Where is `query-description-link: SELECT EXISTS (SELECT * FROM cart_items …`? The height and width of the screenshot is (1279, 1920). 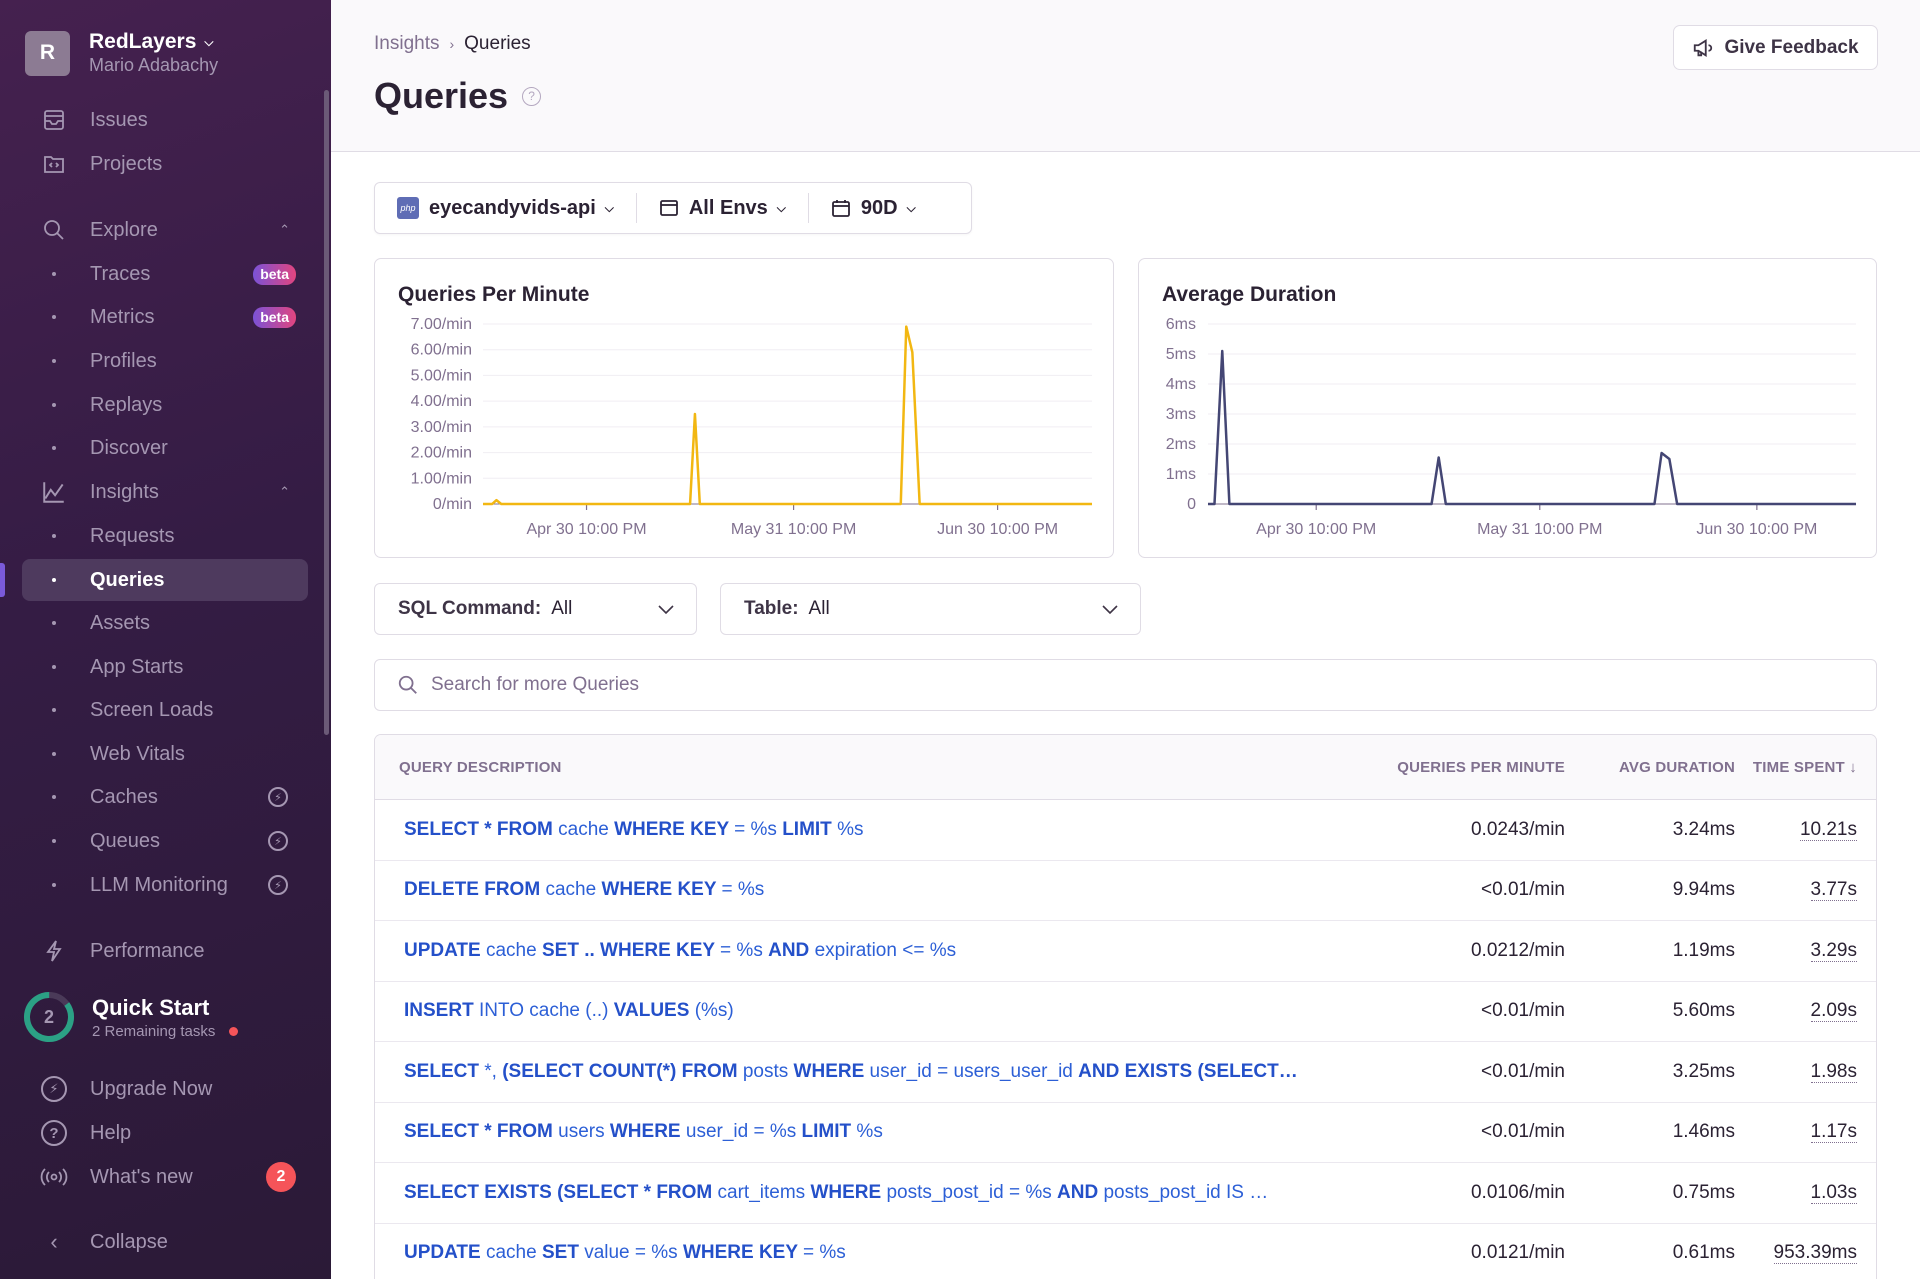 query-description-link: SELECT EXISTS (SELECT * FROM cart_items … is located at coordinates (836, 1192).